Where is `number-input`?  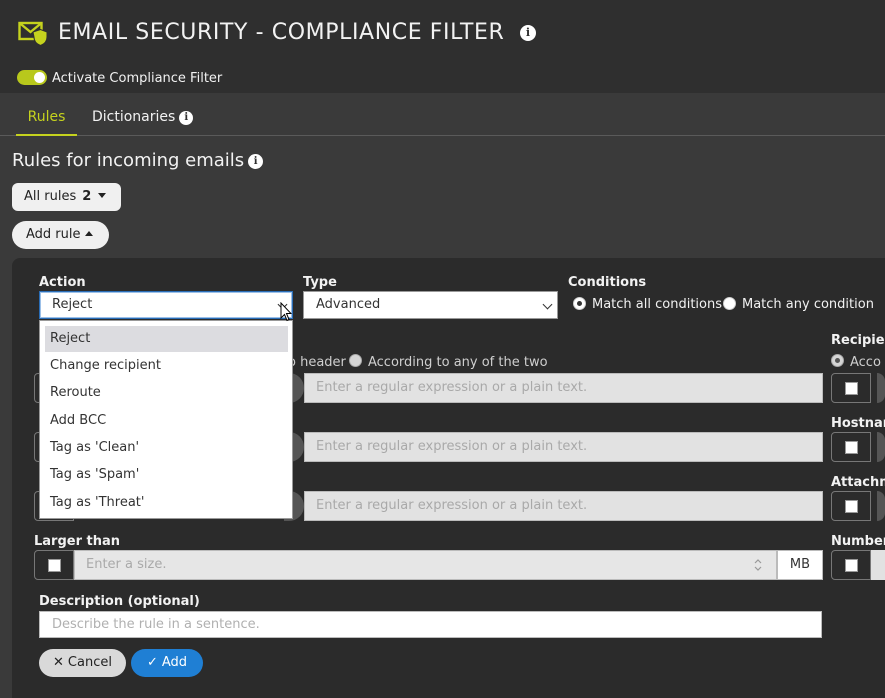
number-input is located at coordinates (878, 565).